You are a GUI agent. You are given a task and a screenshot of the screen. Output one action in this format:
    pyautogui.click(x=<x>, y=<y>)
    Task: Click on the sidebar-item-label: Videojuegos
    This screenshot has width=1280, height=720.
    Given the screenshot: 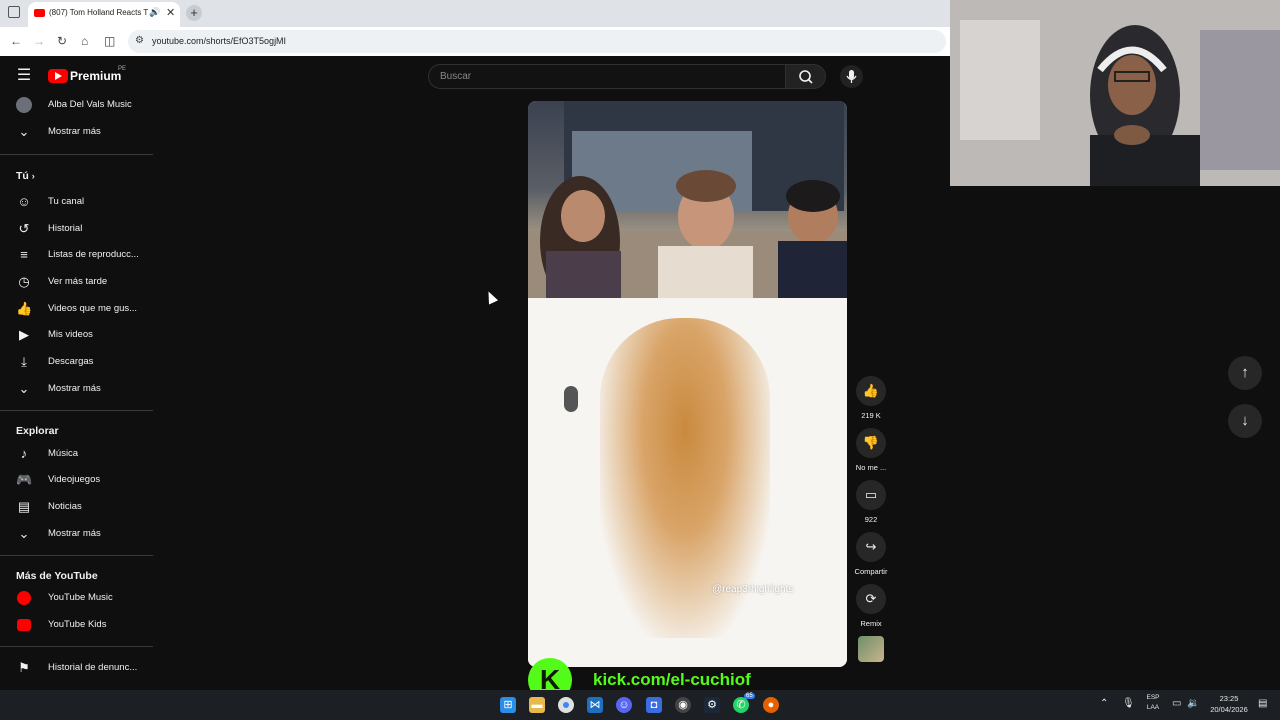 What is the action you would take?
    pyautogui.click(x=74, y=479)
    